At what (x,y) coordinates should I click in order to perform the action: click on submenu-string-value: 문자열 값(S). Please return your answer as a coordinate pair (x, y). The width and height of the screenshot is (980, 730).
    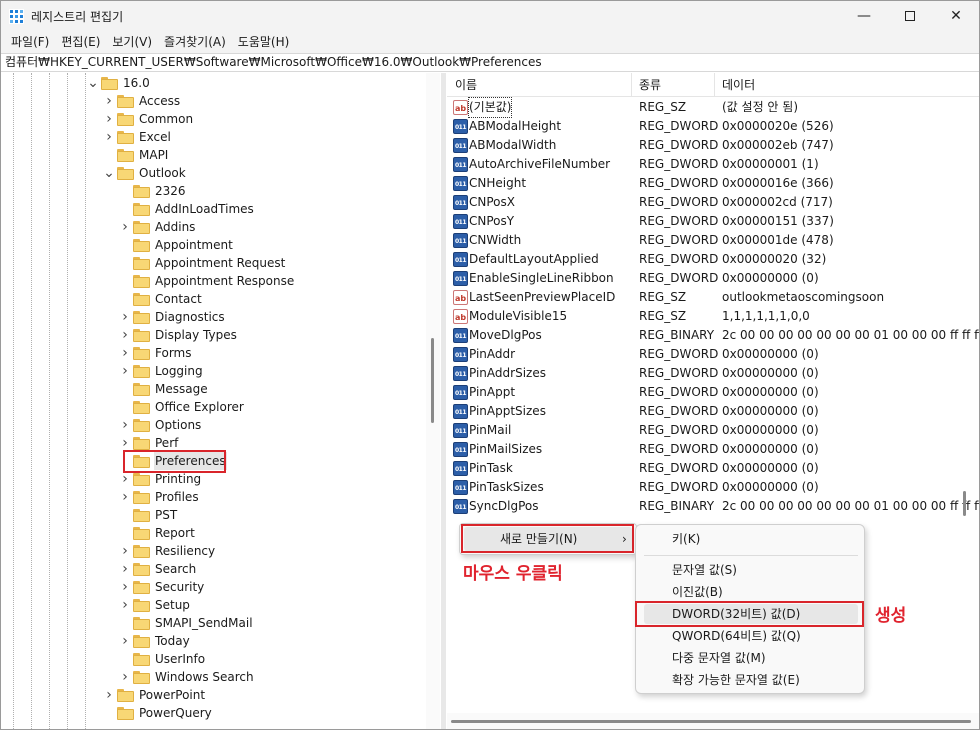
    Looking at the image, I should click on (704, 570).